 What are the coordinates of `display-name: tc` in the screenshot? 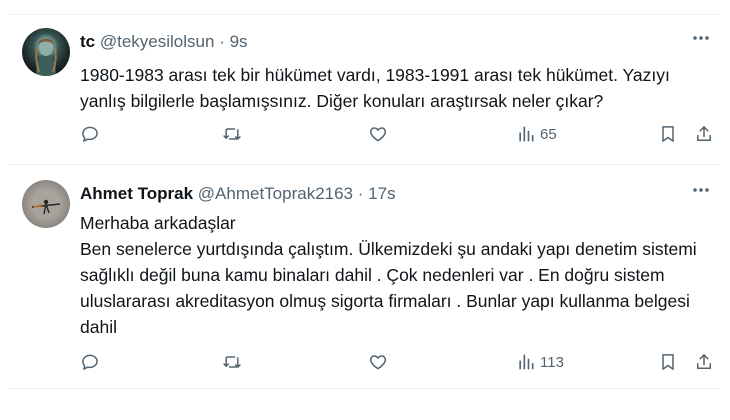 It's located at (87, 41).